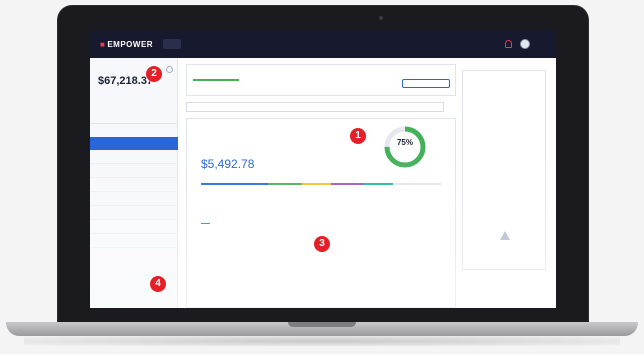 Image resolution: width=644 pixels, height=354 pixels. What do you see at coordinates (493, 44) in the screenshot?
I see `nav-right-link` at bounding box center [493, 44].